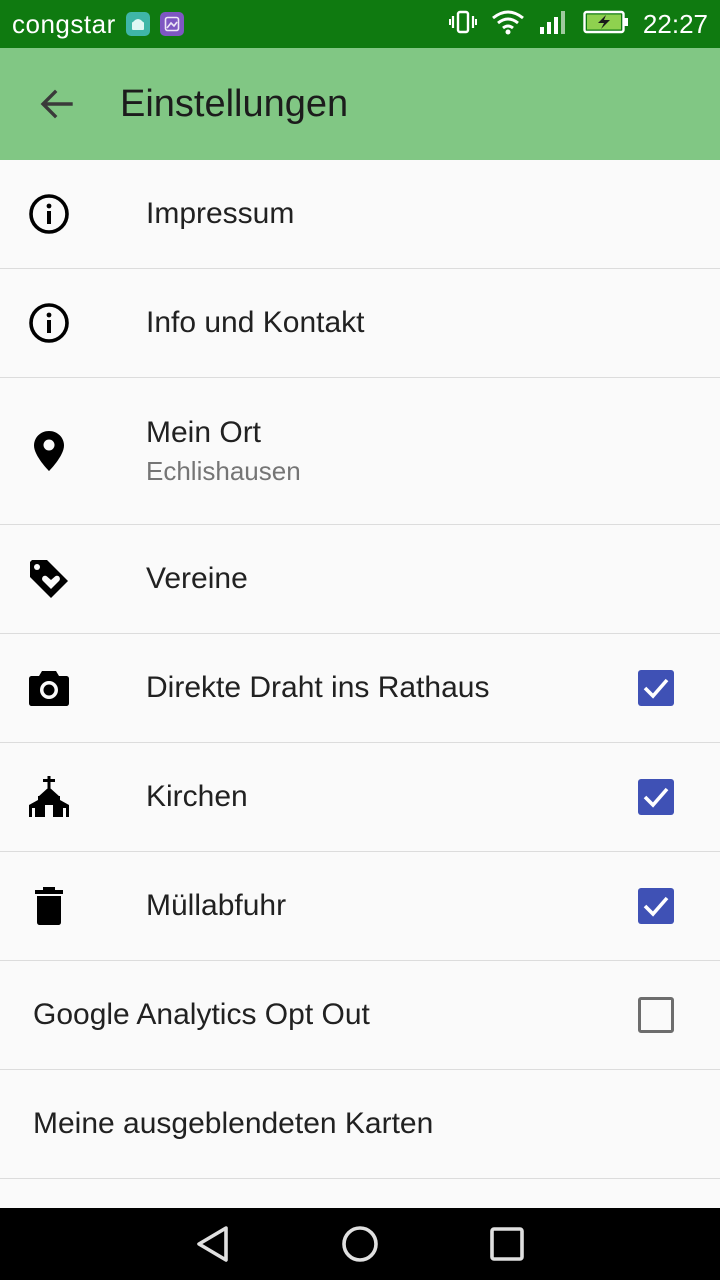 The height and width of the screenshot is (1280, 720). What do you see at coordinates (360, 579) in the screenshot?
I see `setting-vereine: Vereine` at bounding box center [360, 579].